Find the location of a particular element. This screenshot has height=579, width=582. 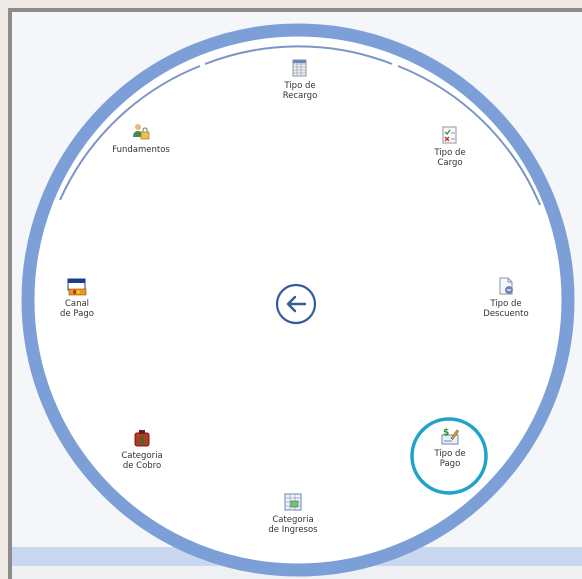

menu-item-label: Categoria de Cobro is located at coordinates (142, 461).